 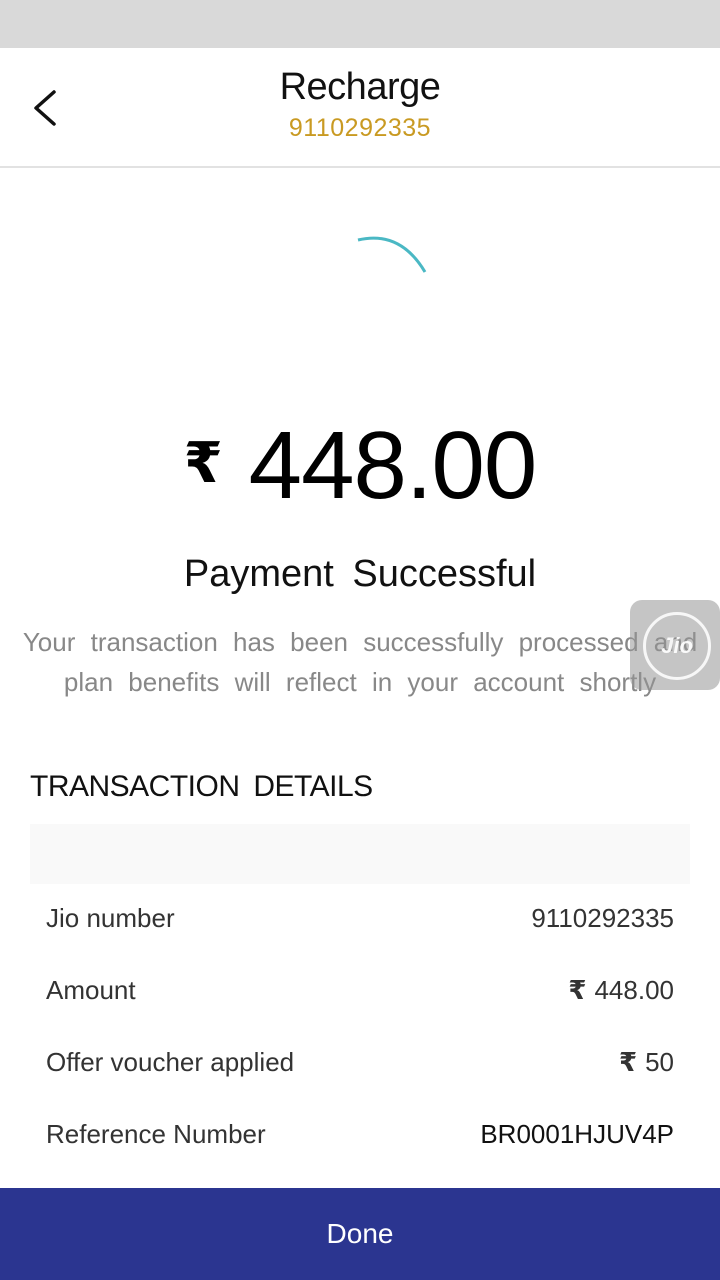 I want to click on detail-label: Offer voucher applied, so click(x=170, y=1061).